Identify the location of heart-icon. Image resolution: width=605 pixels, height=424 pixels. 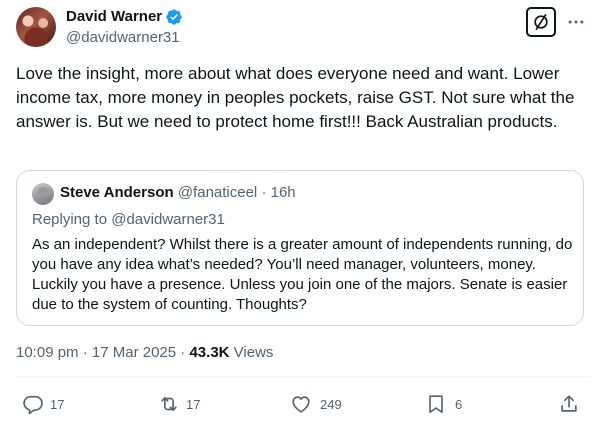
(301, 404).